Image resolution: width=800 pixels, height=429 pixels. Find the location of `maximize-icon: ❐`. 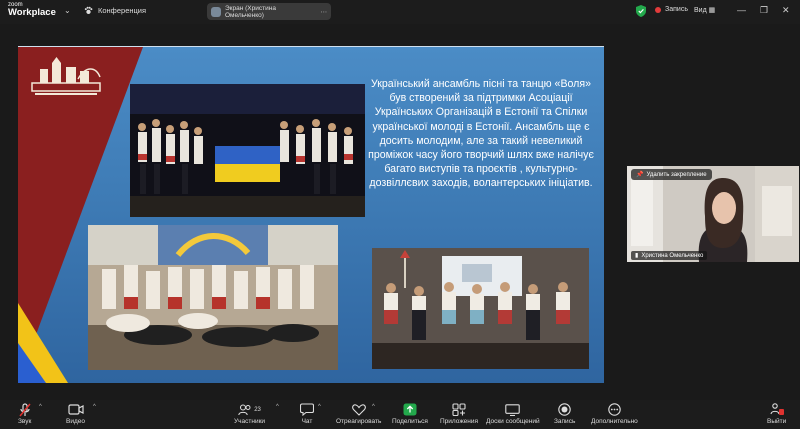

maximize-icon: ❐ is located at coordinates (764, 10).